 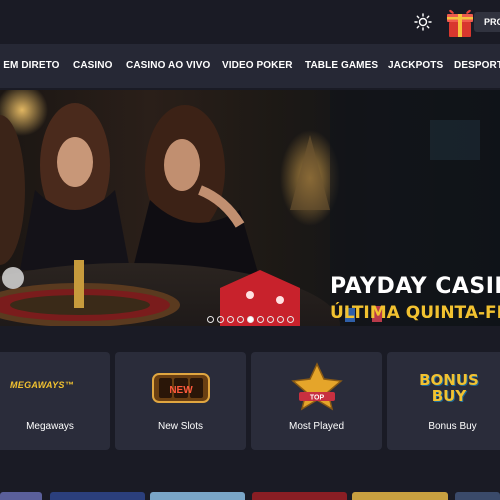 I want to click on category-card-megaways: MEGAWAYS™ Megaways, so click(x=55, y=401).